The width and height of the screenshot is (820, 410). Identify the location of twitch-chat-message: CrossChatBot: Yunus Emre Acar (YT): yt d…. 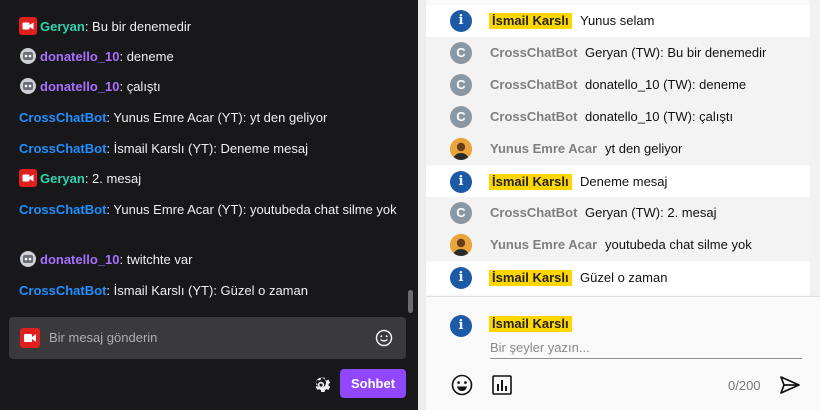
(210, 118).